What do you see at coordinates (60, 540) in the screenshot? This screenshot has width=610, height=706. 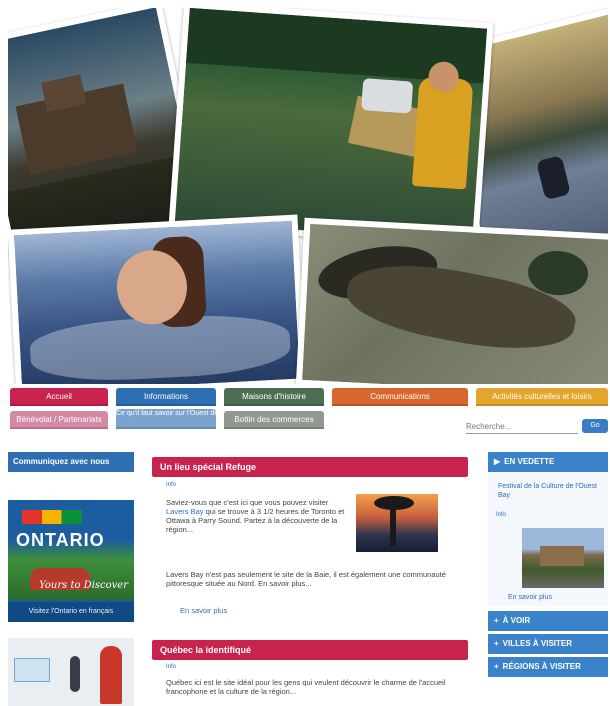 I see `ontario-logo: ONTARIO` at bounding box center [60, 540].